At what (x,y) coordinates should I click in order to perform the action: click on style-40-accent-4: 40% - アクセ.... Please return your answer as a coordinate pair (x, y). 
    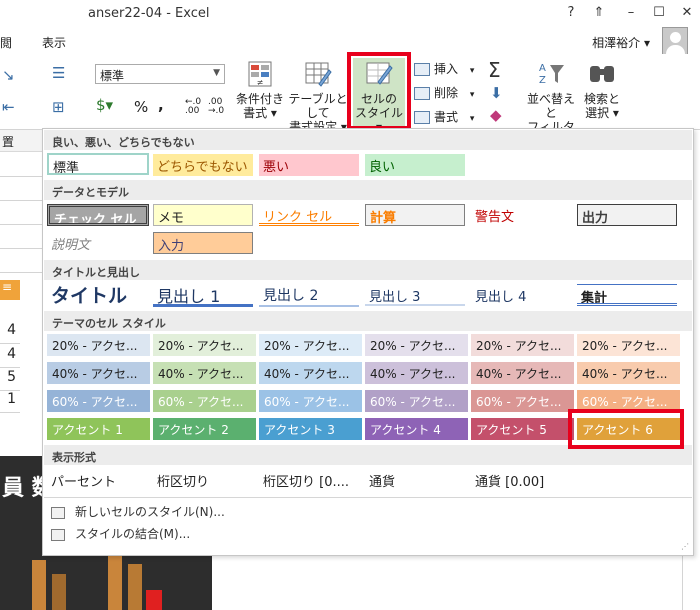
    Looking at the image, I should click on (416, 373).